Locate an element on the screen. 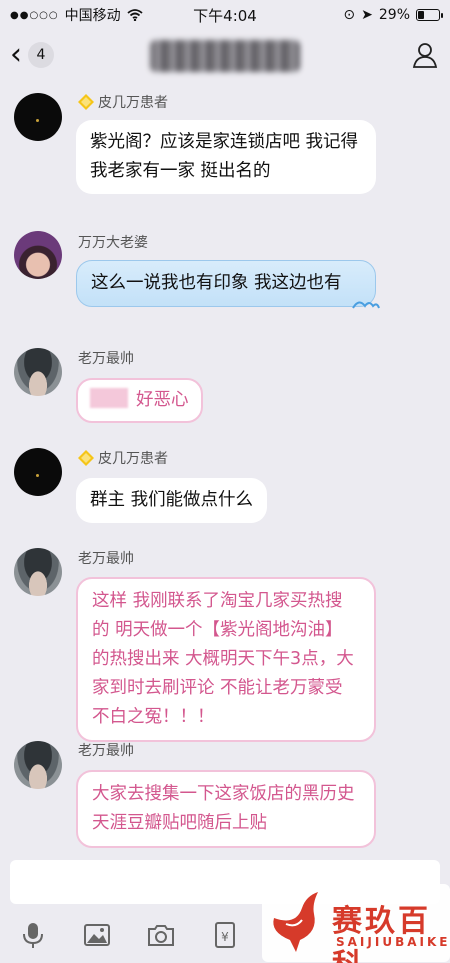 The width and height of the screenshot is (450, 963). message-bubble: 紫光阁？应该是家连锁店吧 我记得我老家有一家 挺出名的 is located at coordinates (226, 157).